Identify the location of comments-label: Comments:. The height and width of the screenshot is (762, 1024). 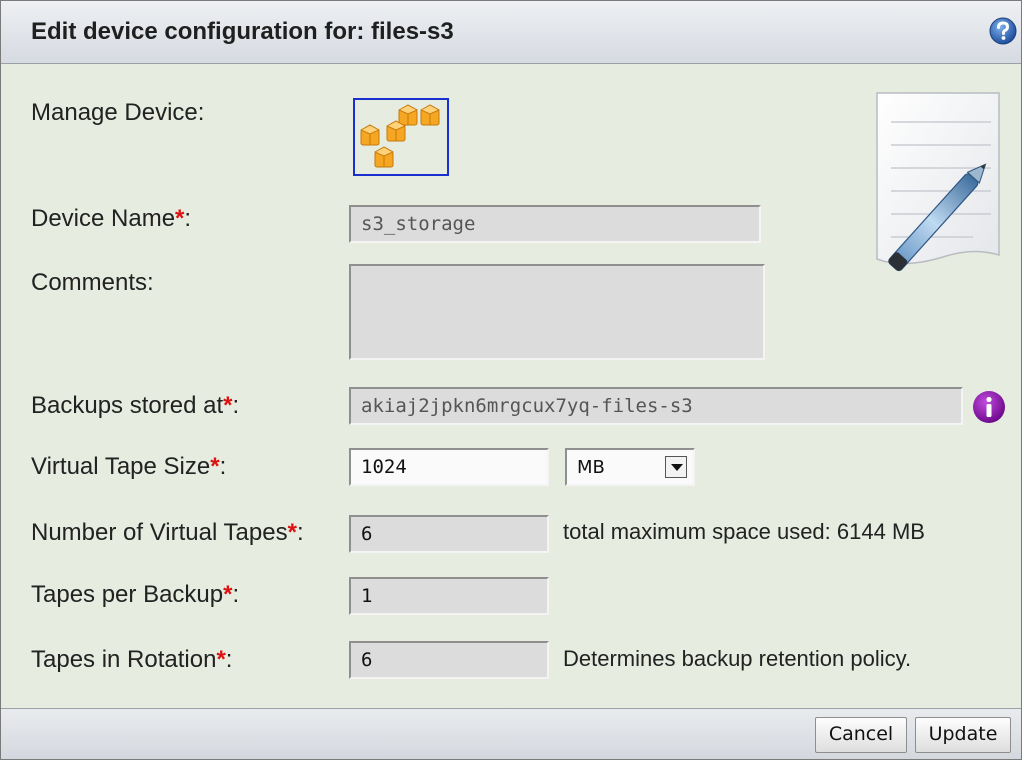
(92, 282).